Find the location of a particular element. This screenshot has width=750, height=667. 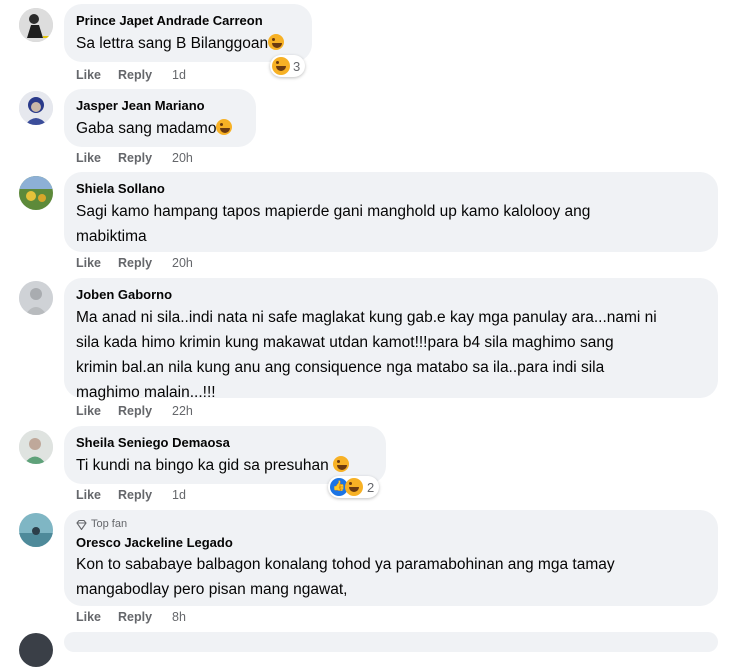

reaction-count: 2 is located at coordinates (371, 487).